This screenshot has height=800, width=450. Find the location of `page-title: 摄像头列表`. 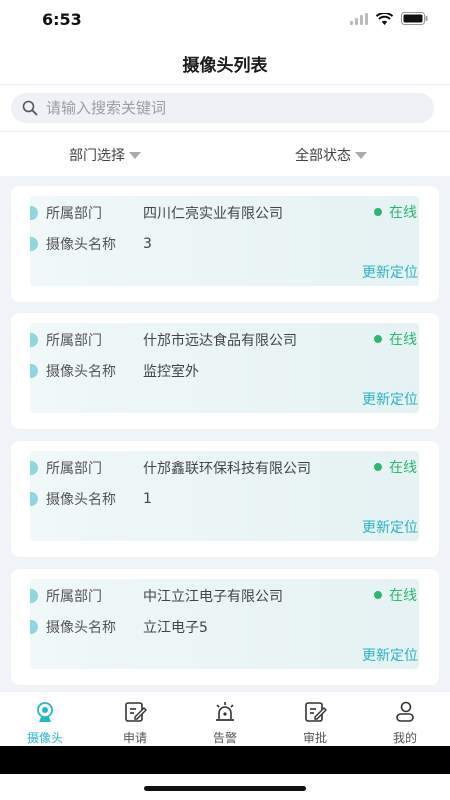

page-title: 摄像头列表 is located at coordinates (225, 66).